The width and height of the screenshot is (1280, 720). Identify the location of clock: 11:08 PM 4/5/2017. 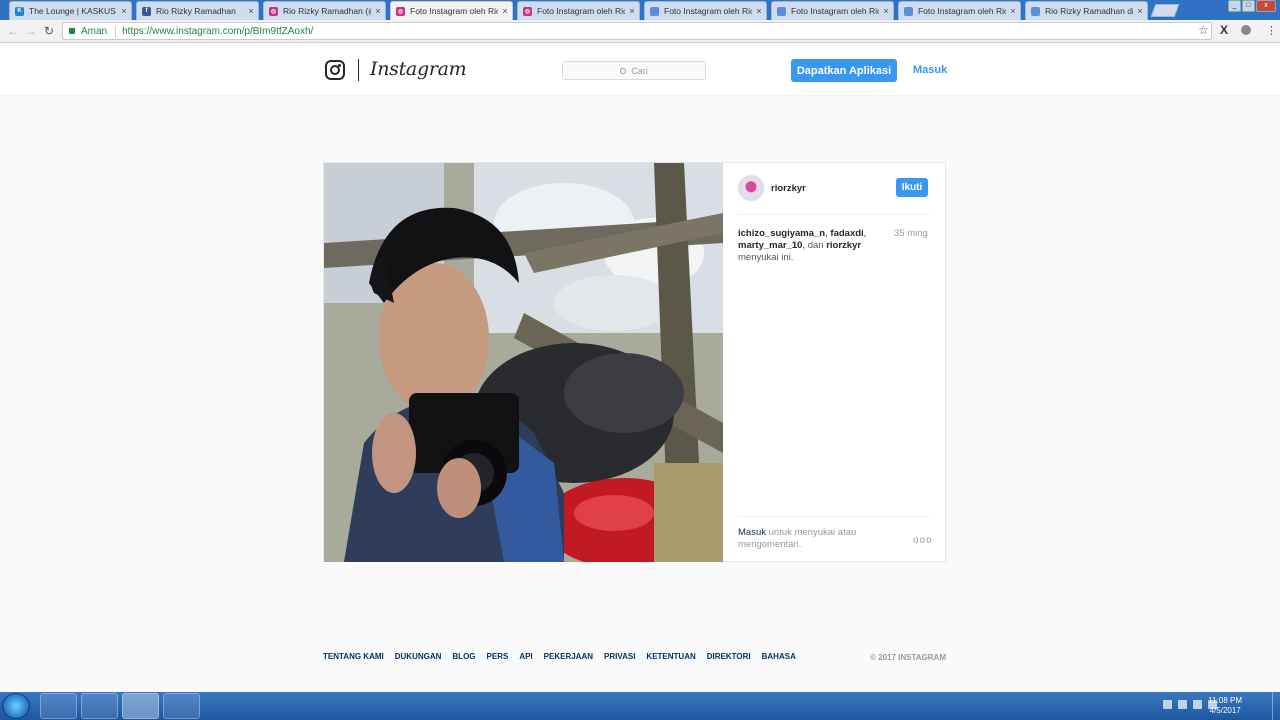
(1225, 706).